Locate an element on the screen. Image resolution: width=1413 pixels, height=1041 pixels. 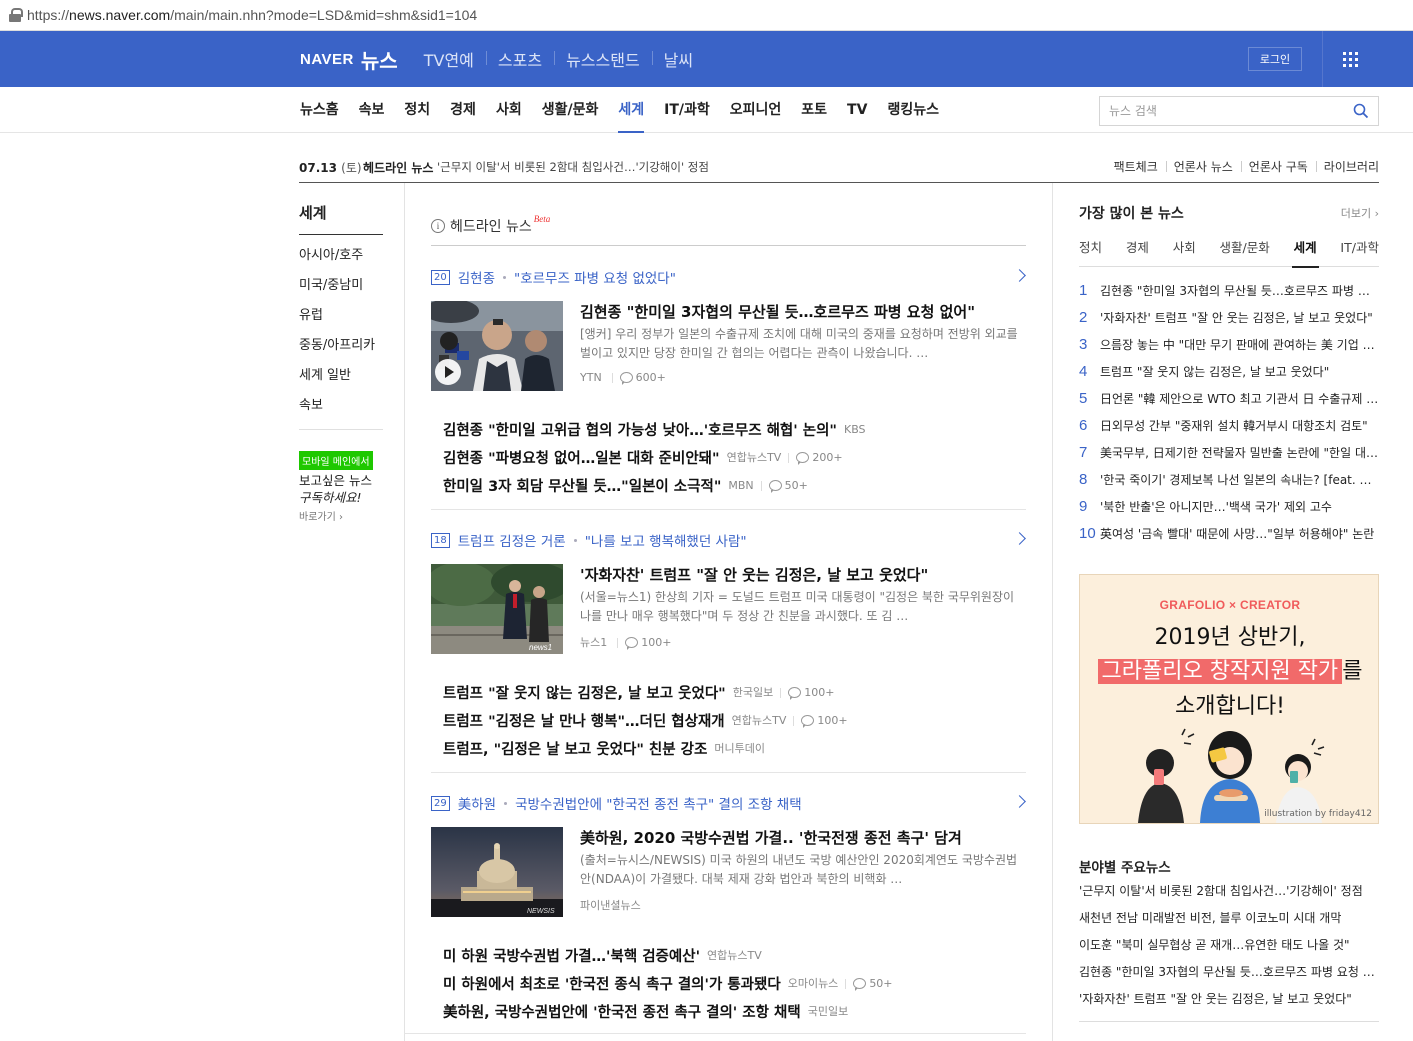
ranking-item: 8 '한국 죽이기' 경제보복 나선 일본의 속내는? [feat. 아베] is located at coordinates (1229, 479).